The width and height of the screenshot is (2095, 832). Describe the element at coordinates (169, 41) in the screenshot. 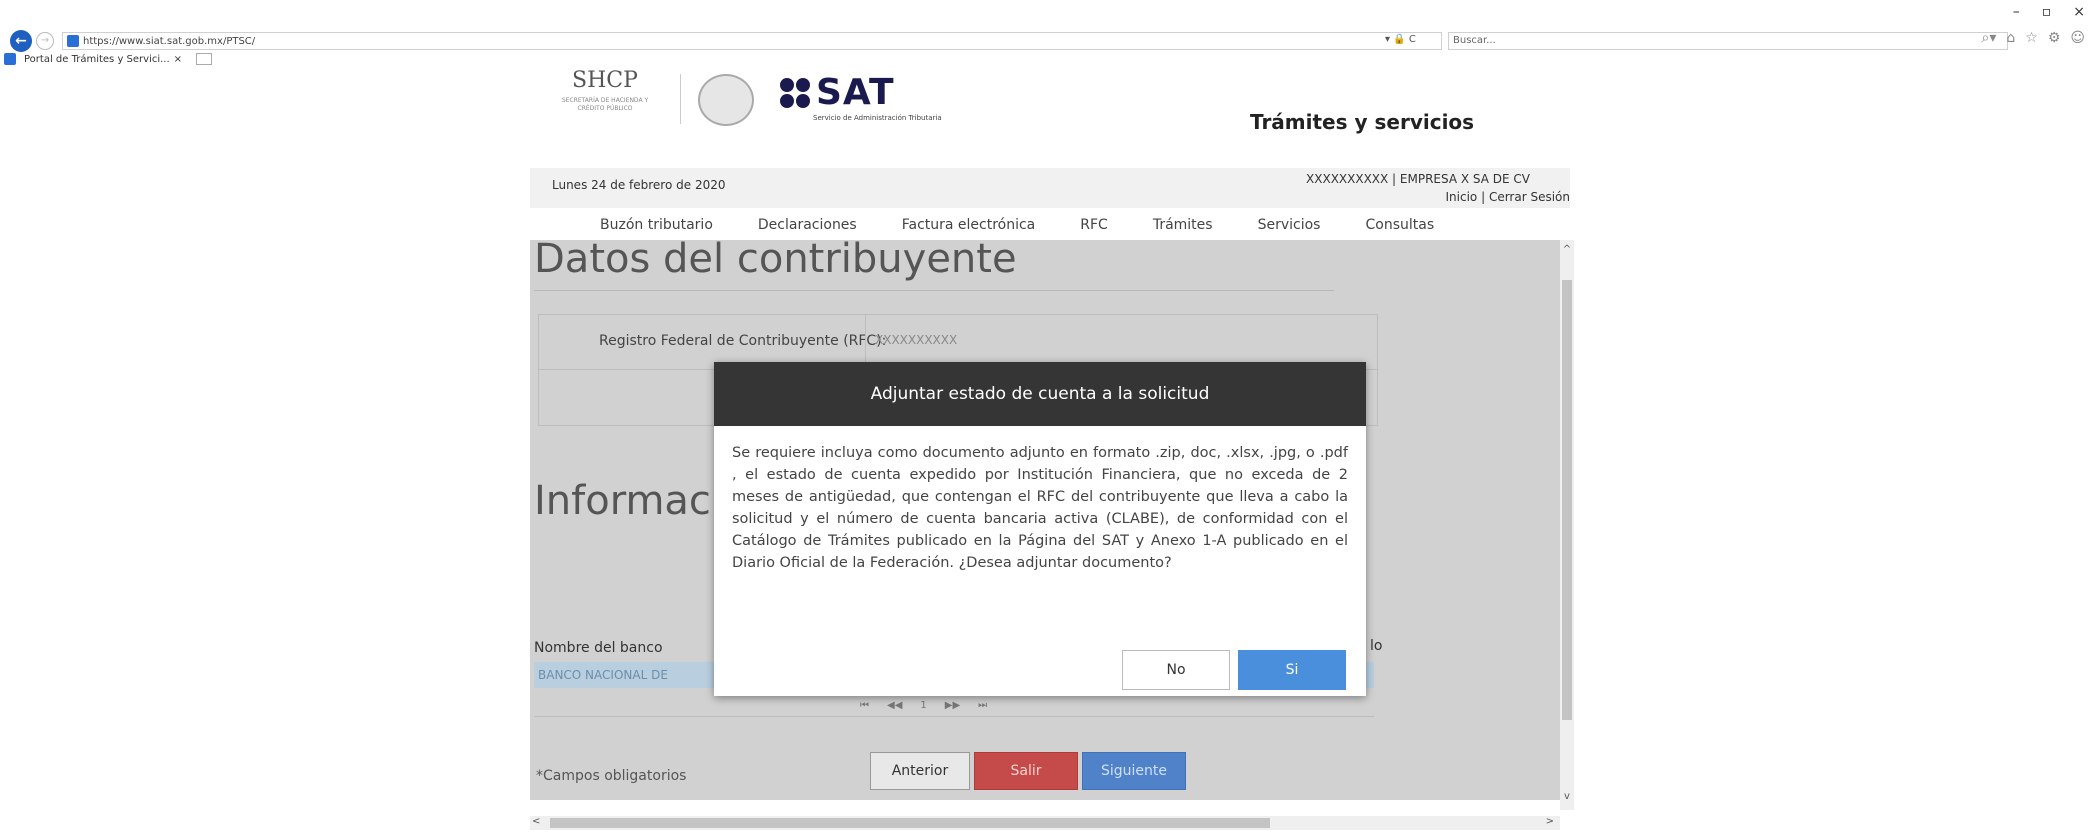

I see `url-text: https://www.siat.sat.gob.mx/PTSC/` at that location.